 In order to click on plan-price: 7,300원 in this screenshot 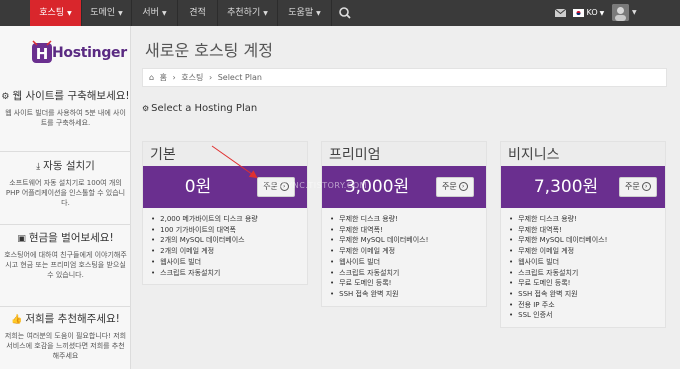, I will do `click(566, 187)`.